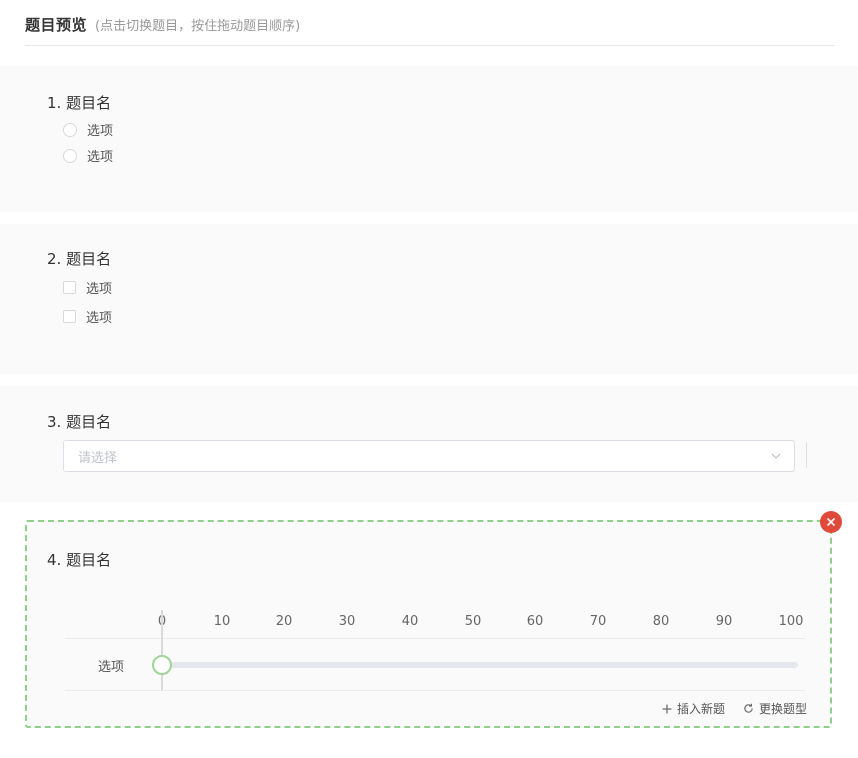 Image resolution: width=858 pixels, height=758 pixels. Describe the element at coordinates (56, 25) in the screenshot. I see `page-title: 题目预览` at that location.